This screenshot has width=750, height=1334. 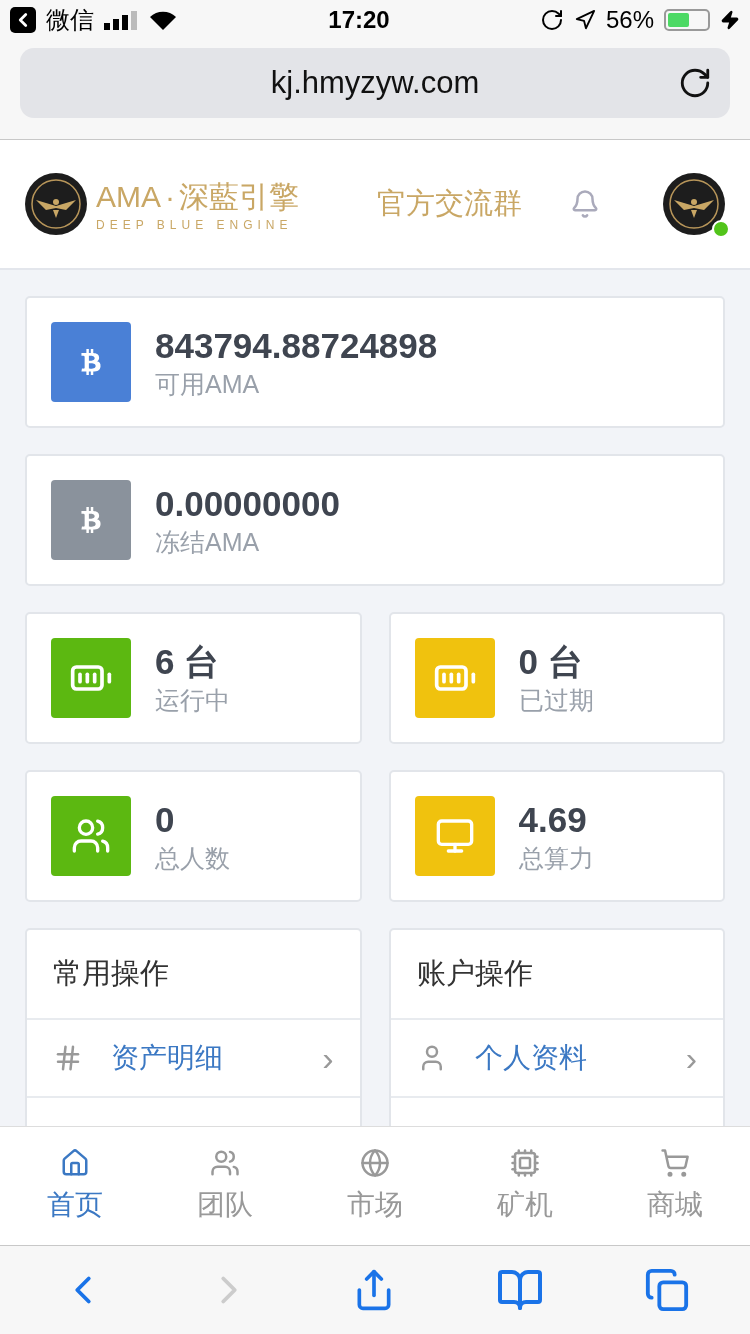 What do you see at coordinates (121, 20) in the screenshot?
I see `signal-icon` at bounding box center [121, 20].